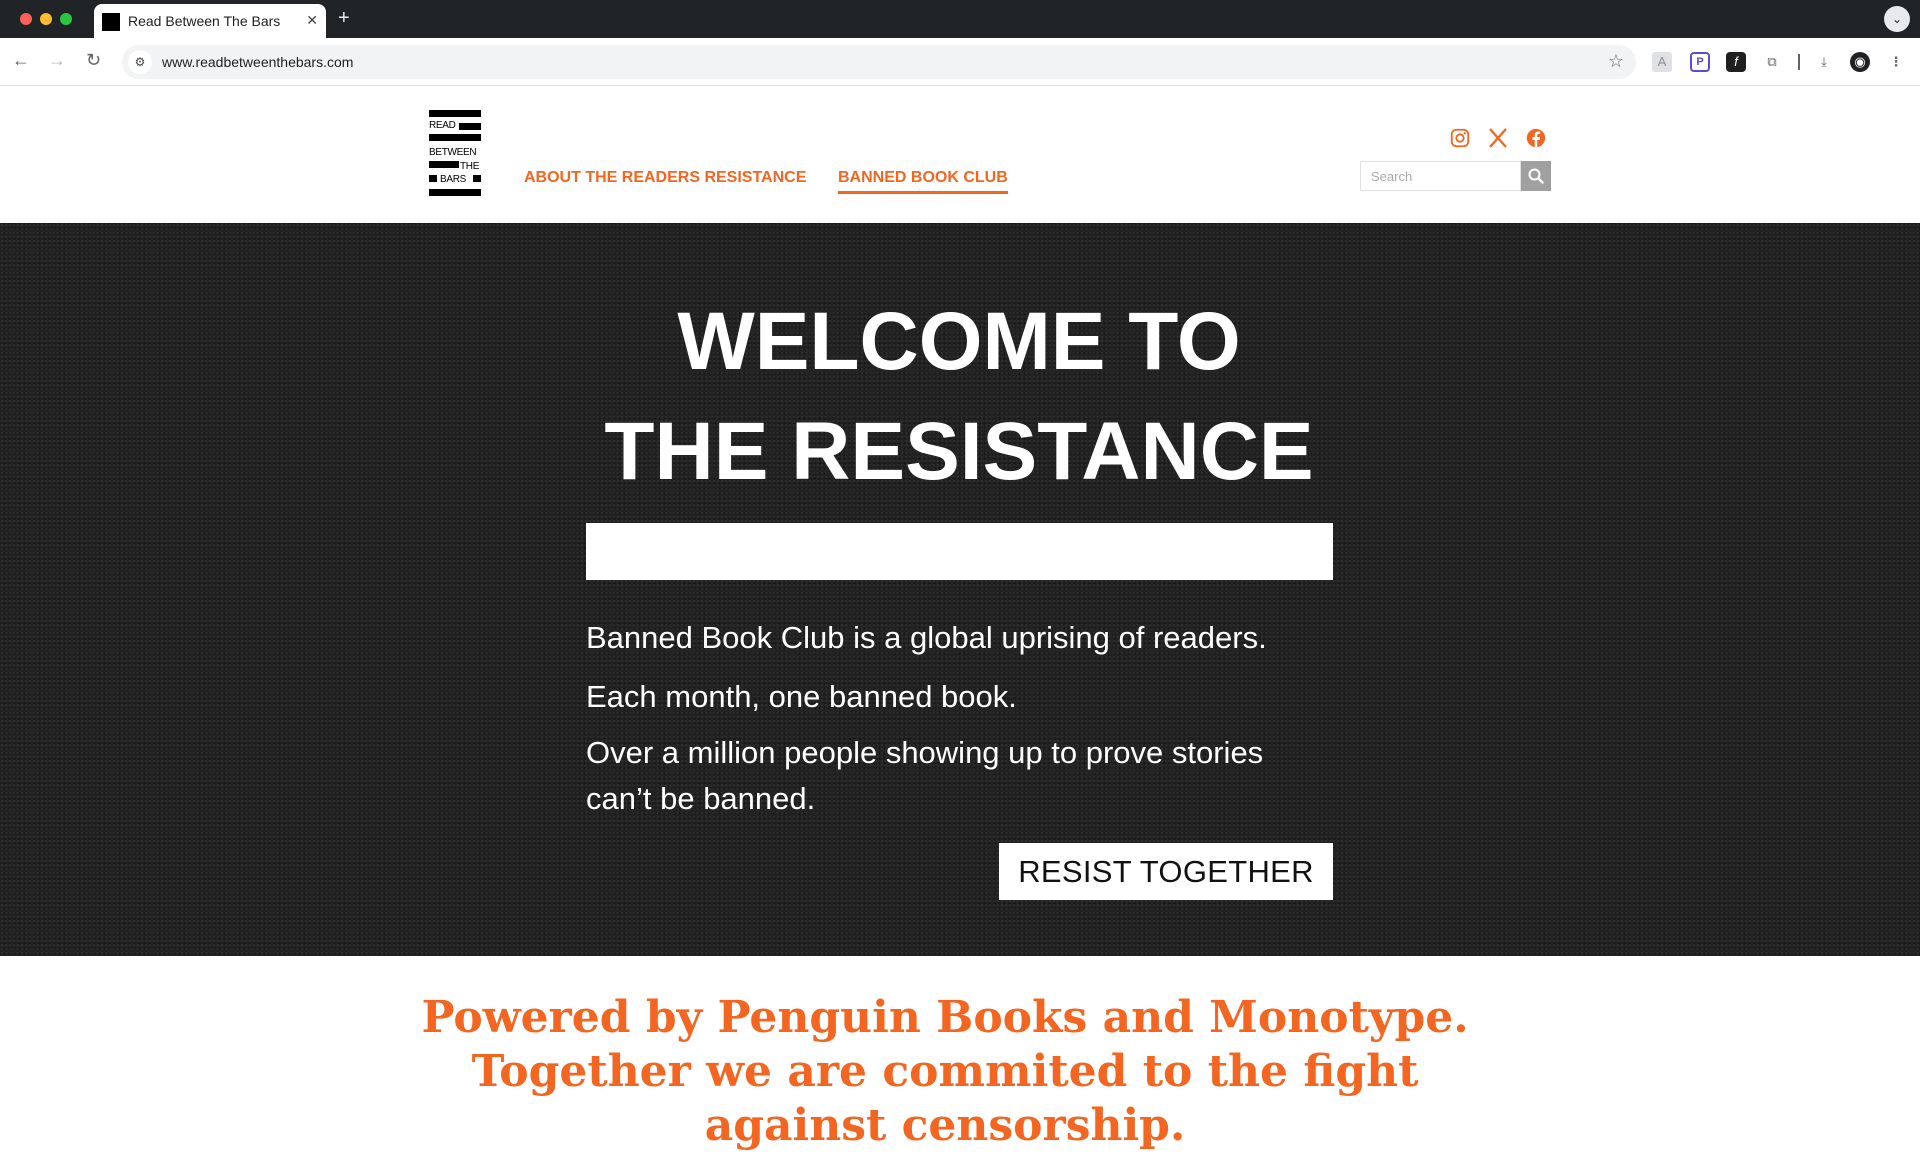 This screenshot has height=1174, width=1920. Describe the element at coordinates (1772, 62) in the screenshot. I see `extensions-puzzle-icon: ⧉` at that location.